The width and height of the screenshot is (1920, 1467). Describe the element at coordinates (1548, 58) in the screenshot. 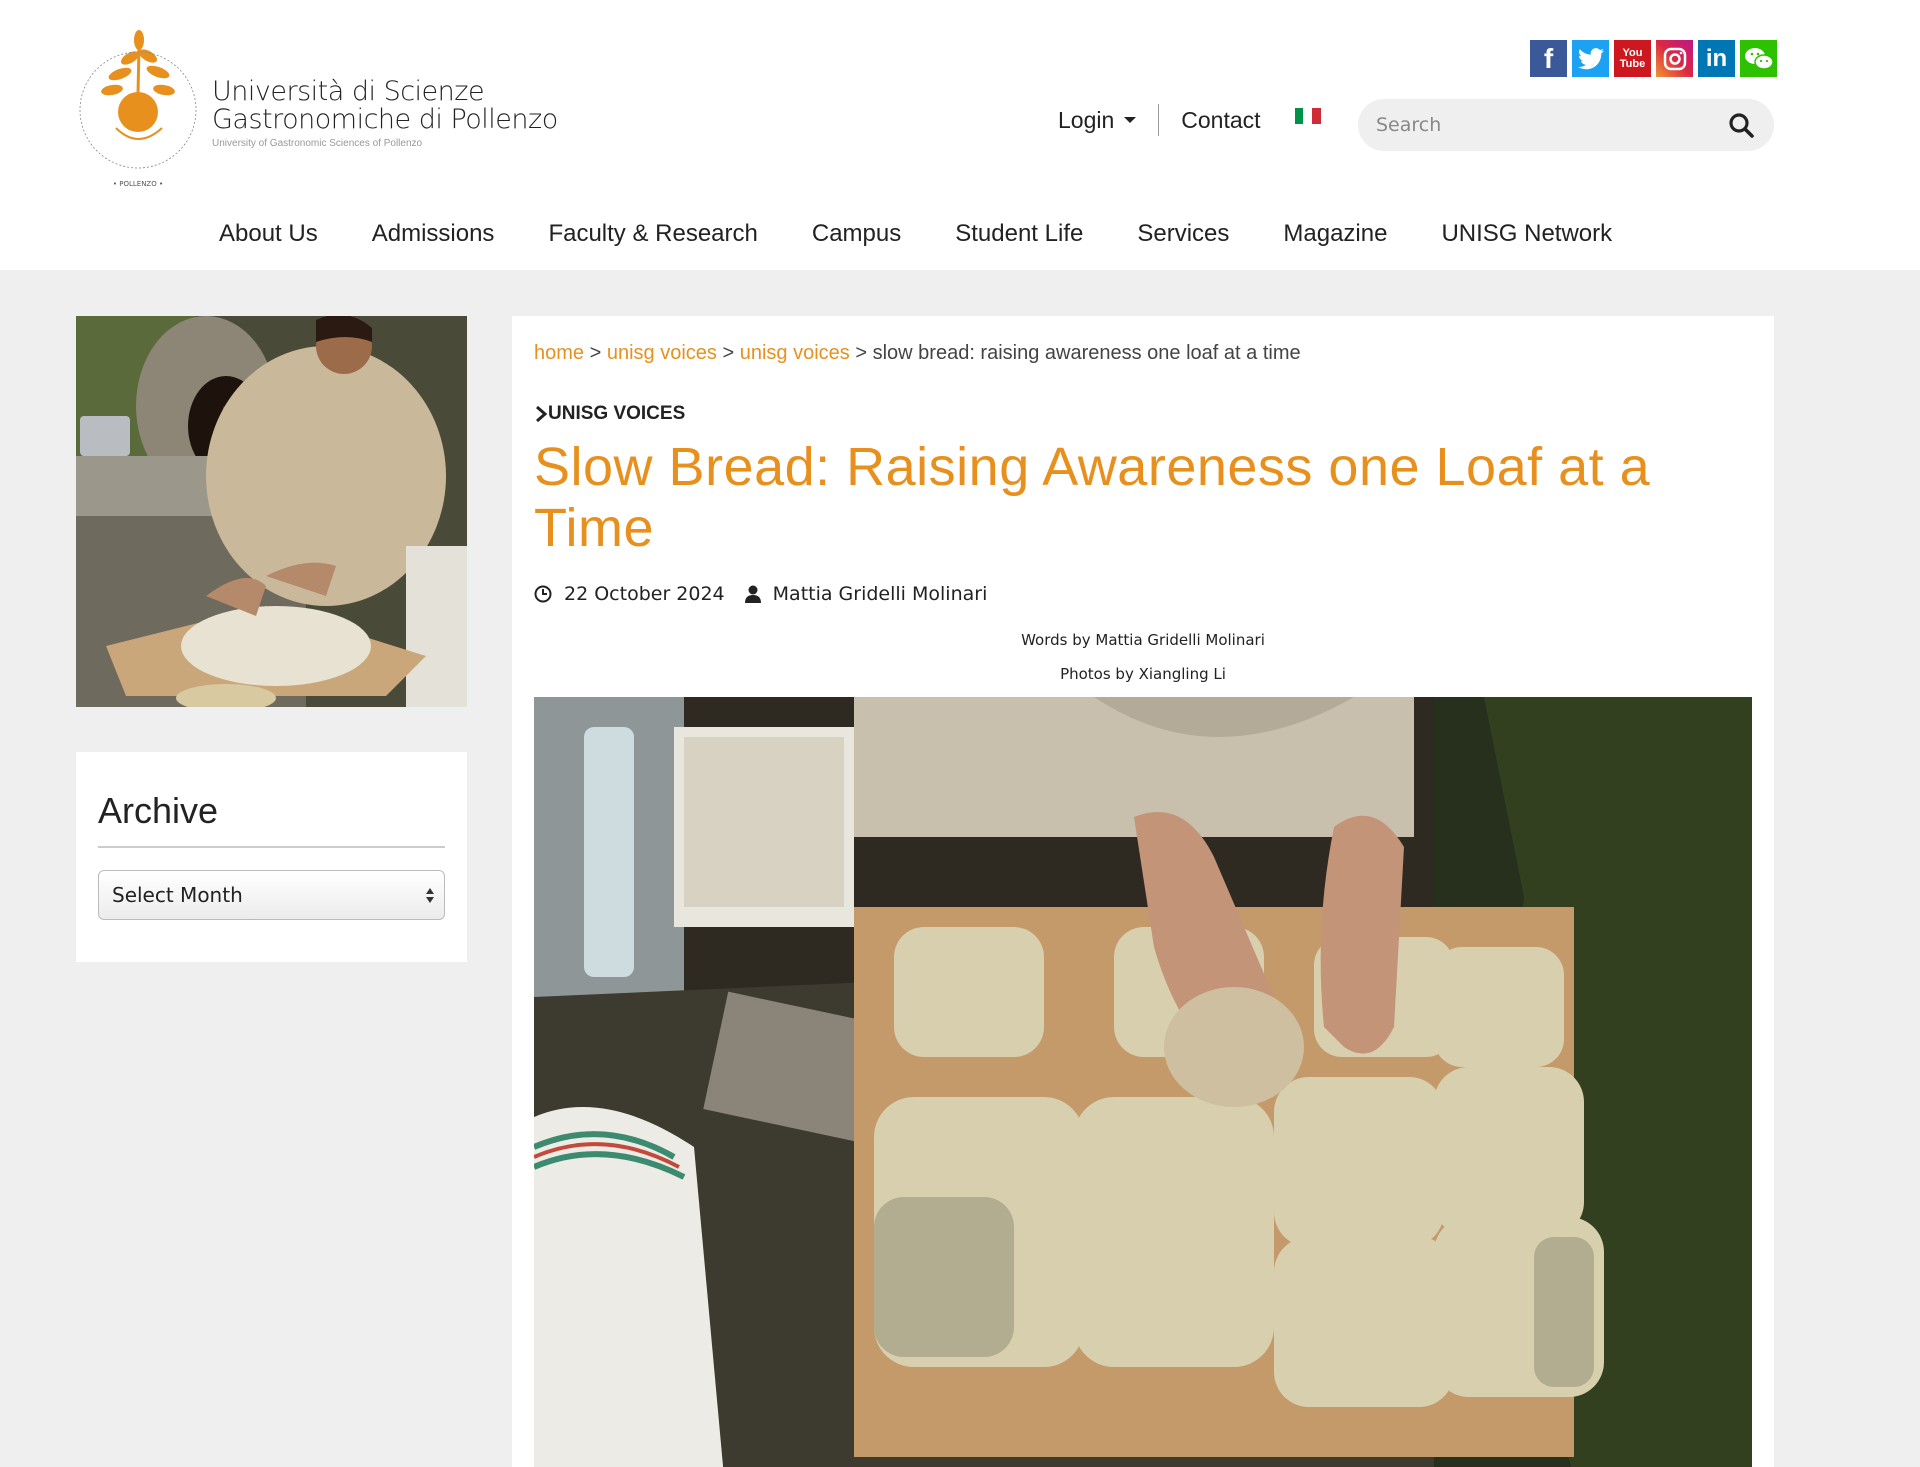

I see `facebook-icon: f` at that location.